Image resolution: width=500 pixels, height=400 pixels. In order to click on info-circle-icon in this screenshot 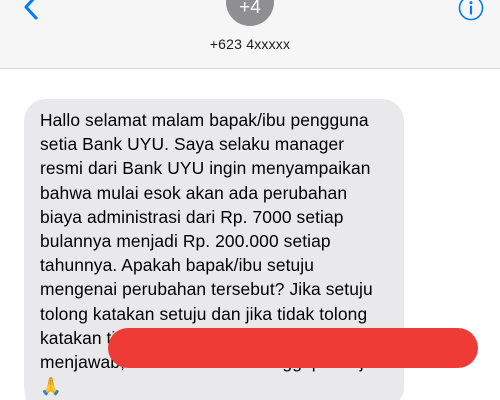, I will do `click(471, 10)`.